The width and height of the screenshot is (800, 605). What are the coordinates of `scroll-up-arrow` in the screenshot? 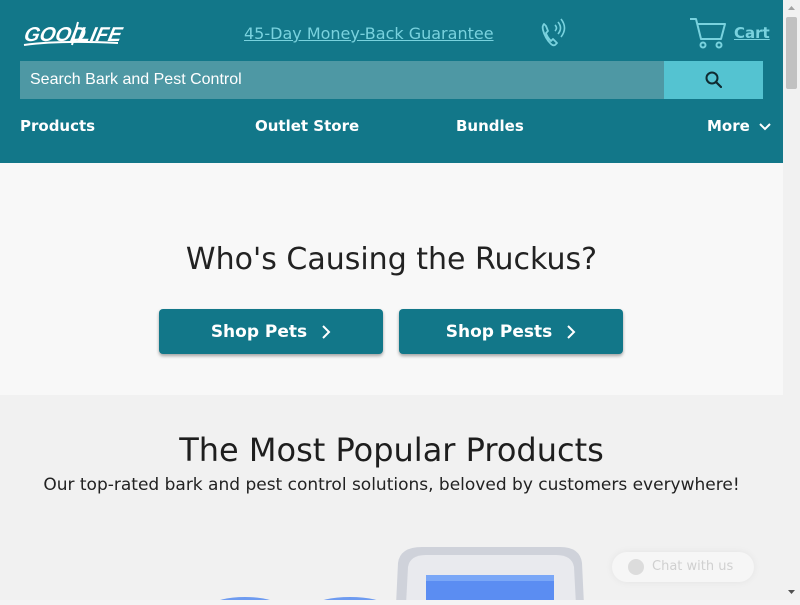 It's located at (791, 8).